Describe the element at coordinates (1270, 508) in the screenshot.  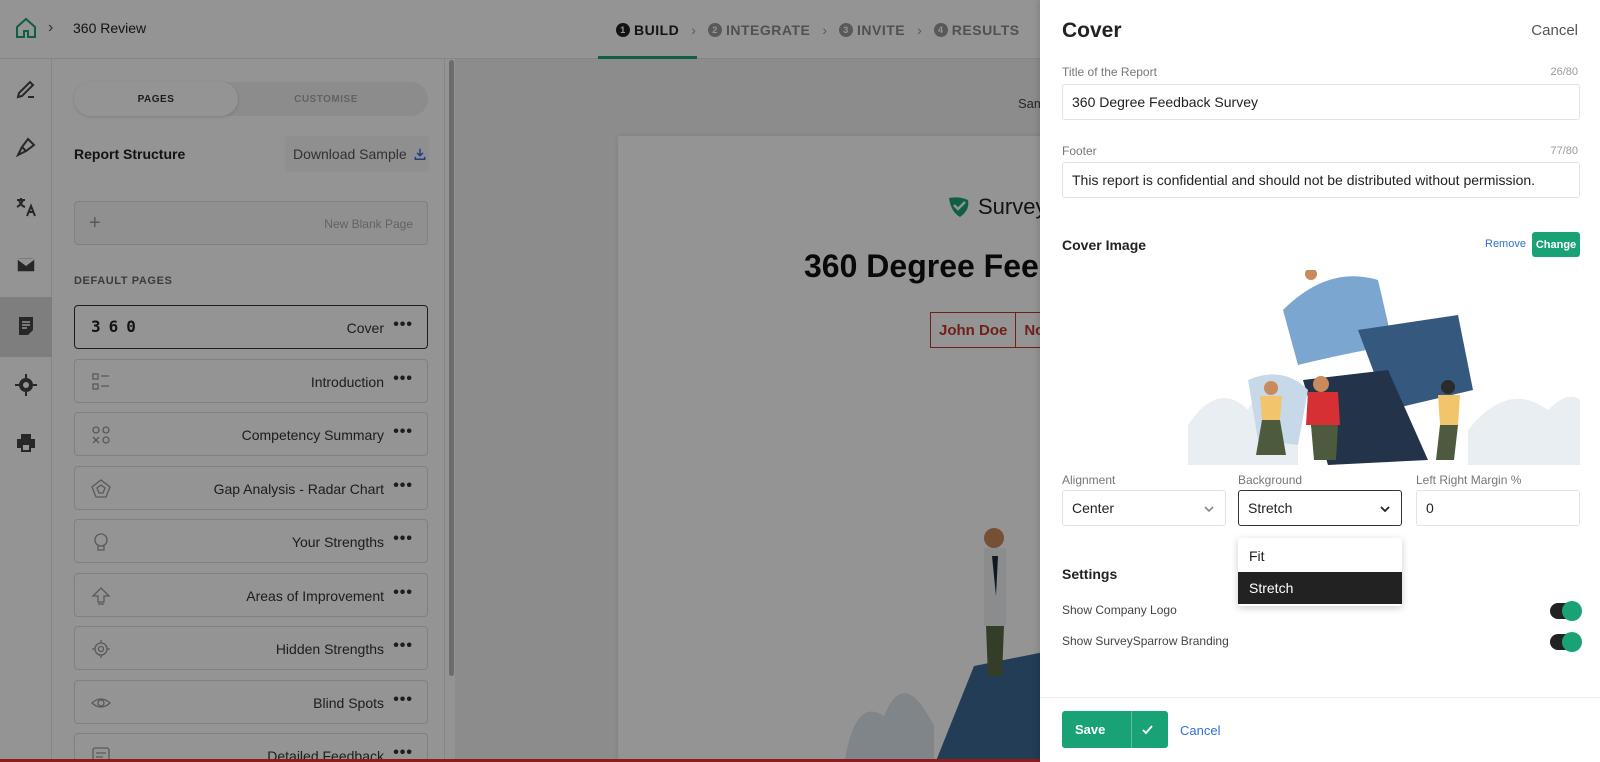
I see `background-value: Stretch` at that location.